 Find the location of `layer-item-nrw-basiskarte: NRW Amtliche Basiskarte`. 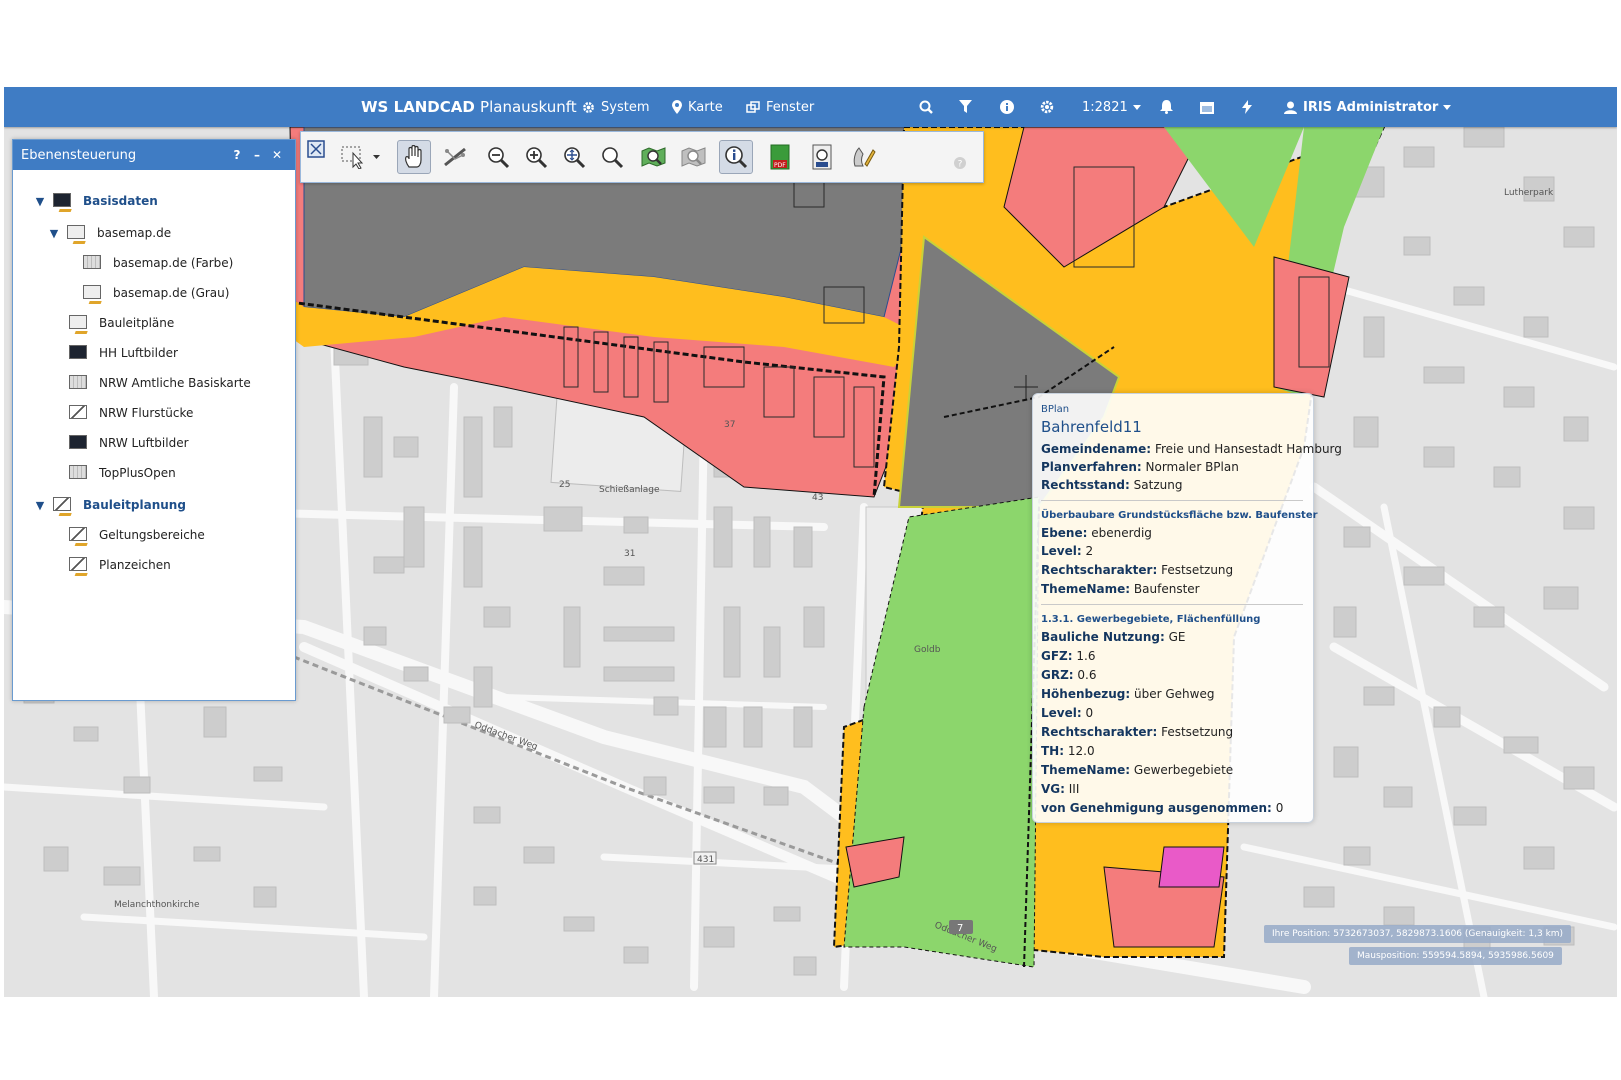

layer-item-nrw-basiskarte: NRW Amtliche Basiskarte is located at coordinates (160, 383).